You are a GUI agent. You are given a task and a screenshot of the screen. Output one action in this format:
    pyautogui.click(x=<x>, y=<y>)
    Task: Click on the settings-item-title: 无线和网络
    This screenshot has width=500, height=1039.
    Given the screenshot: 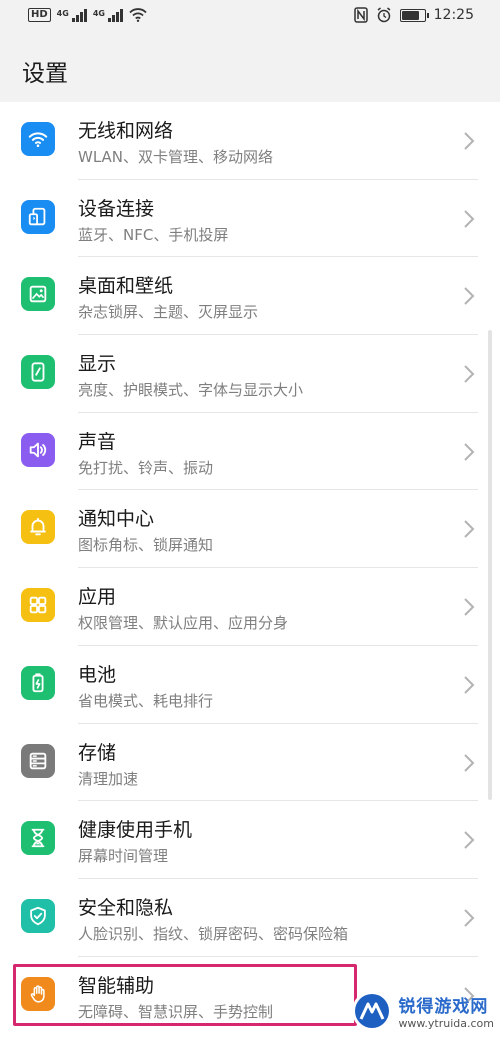 What is the action you would take?
    pyautogui.click(x=126, y=131)
    